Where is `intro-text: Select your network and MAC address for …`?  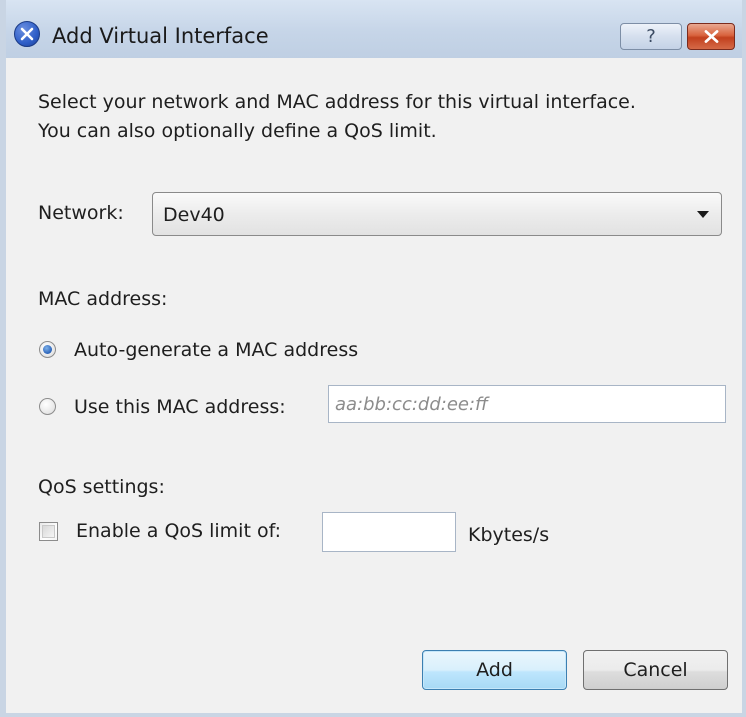 intro-text: Select your network and MAC address for … is located at coordinates (337, 117).